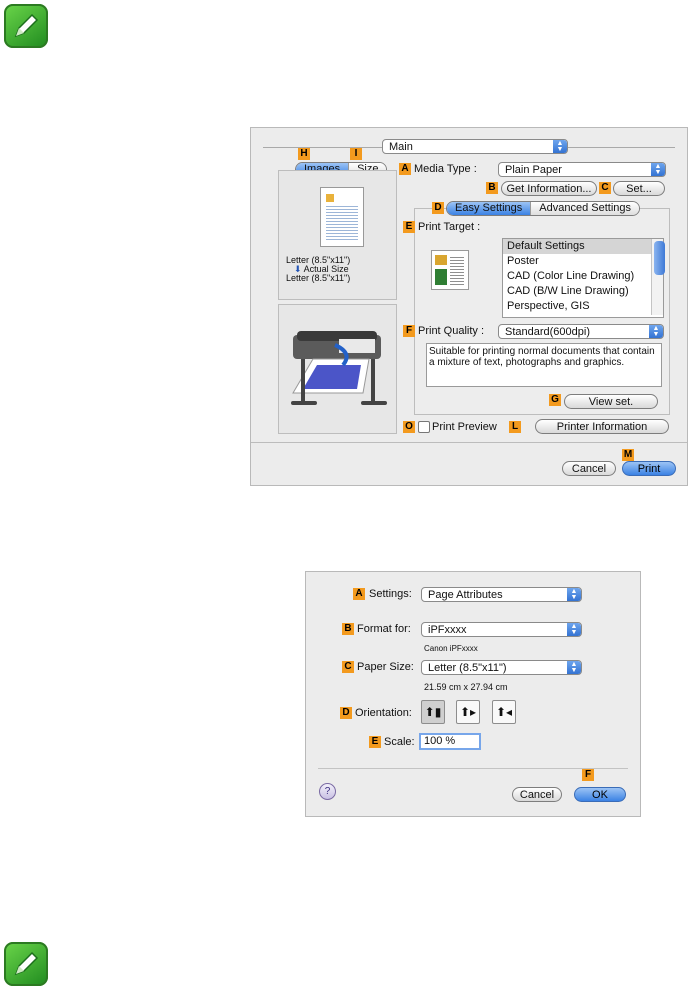 The height and width of the screenshot is (992, 691). Describe the element at coordinates (649, 468) in the screenshot. I see `print-button: Print` at that location.